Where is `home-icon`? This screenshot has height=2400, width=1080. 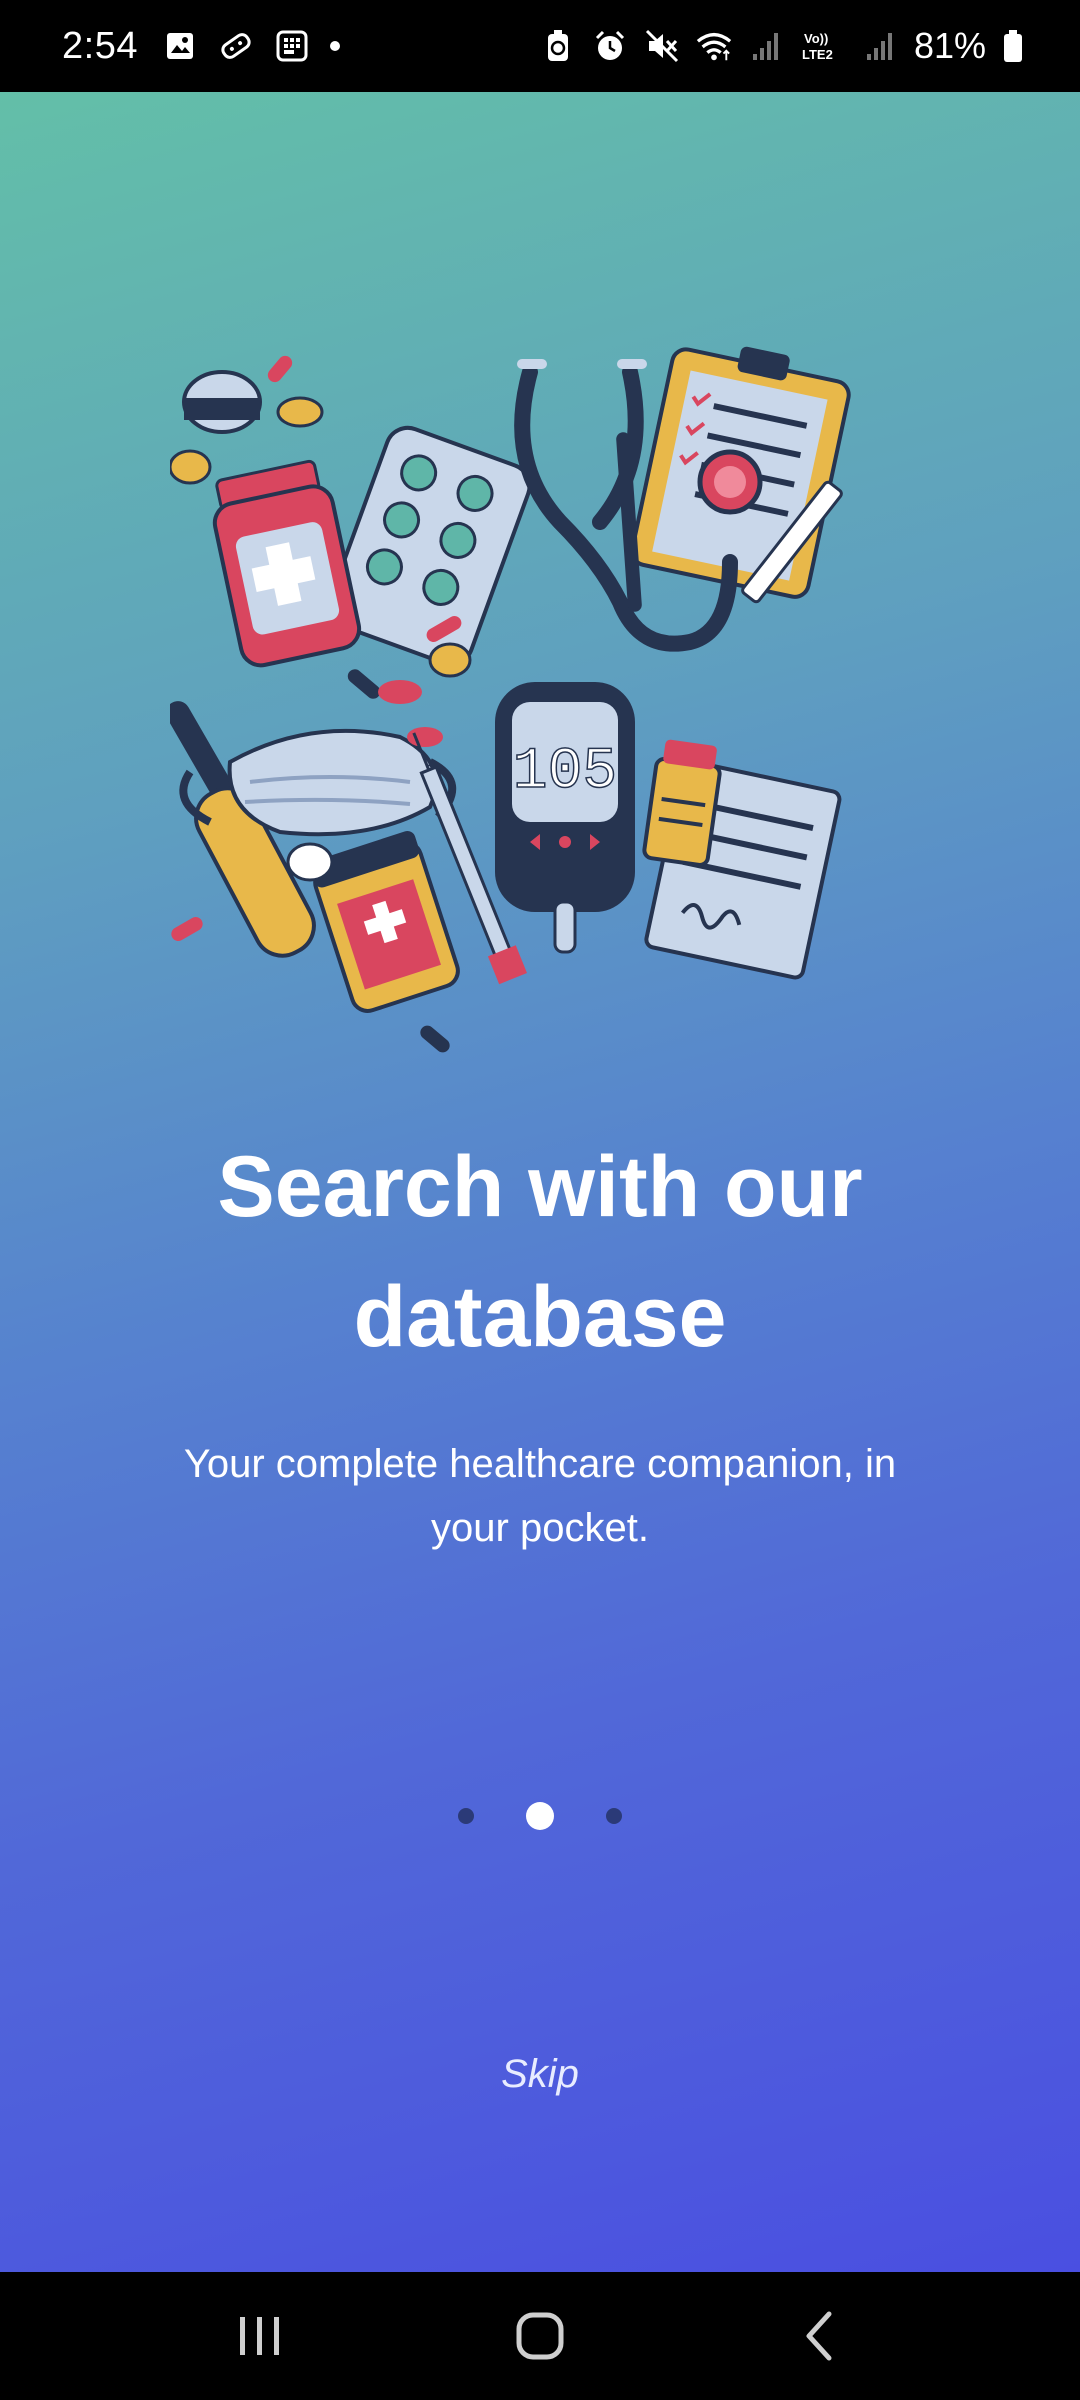
home-icon is located at coordinates (540, 2336).